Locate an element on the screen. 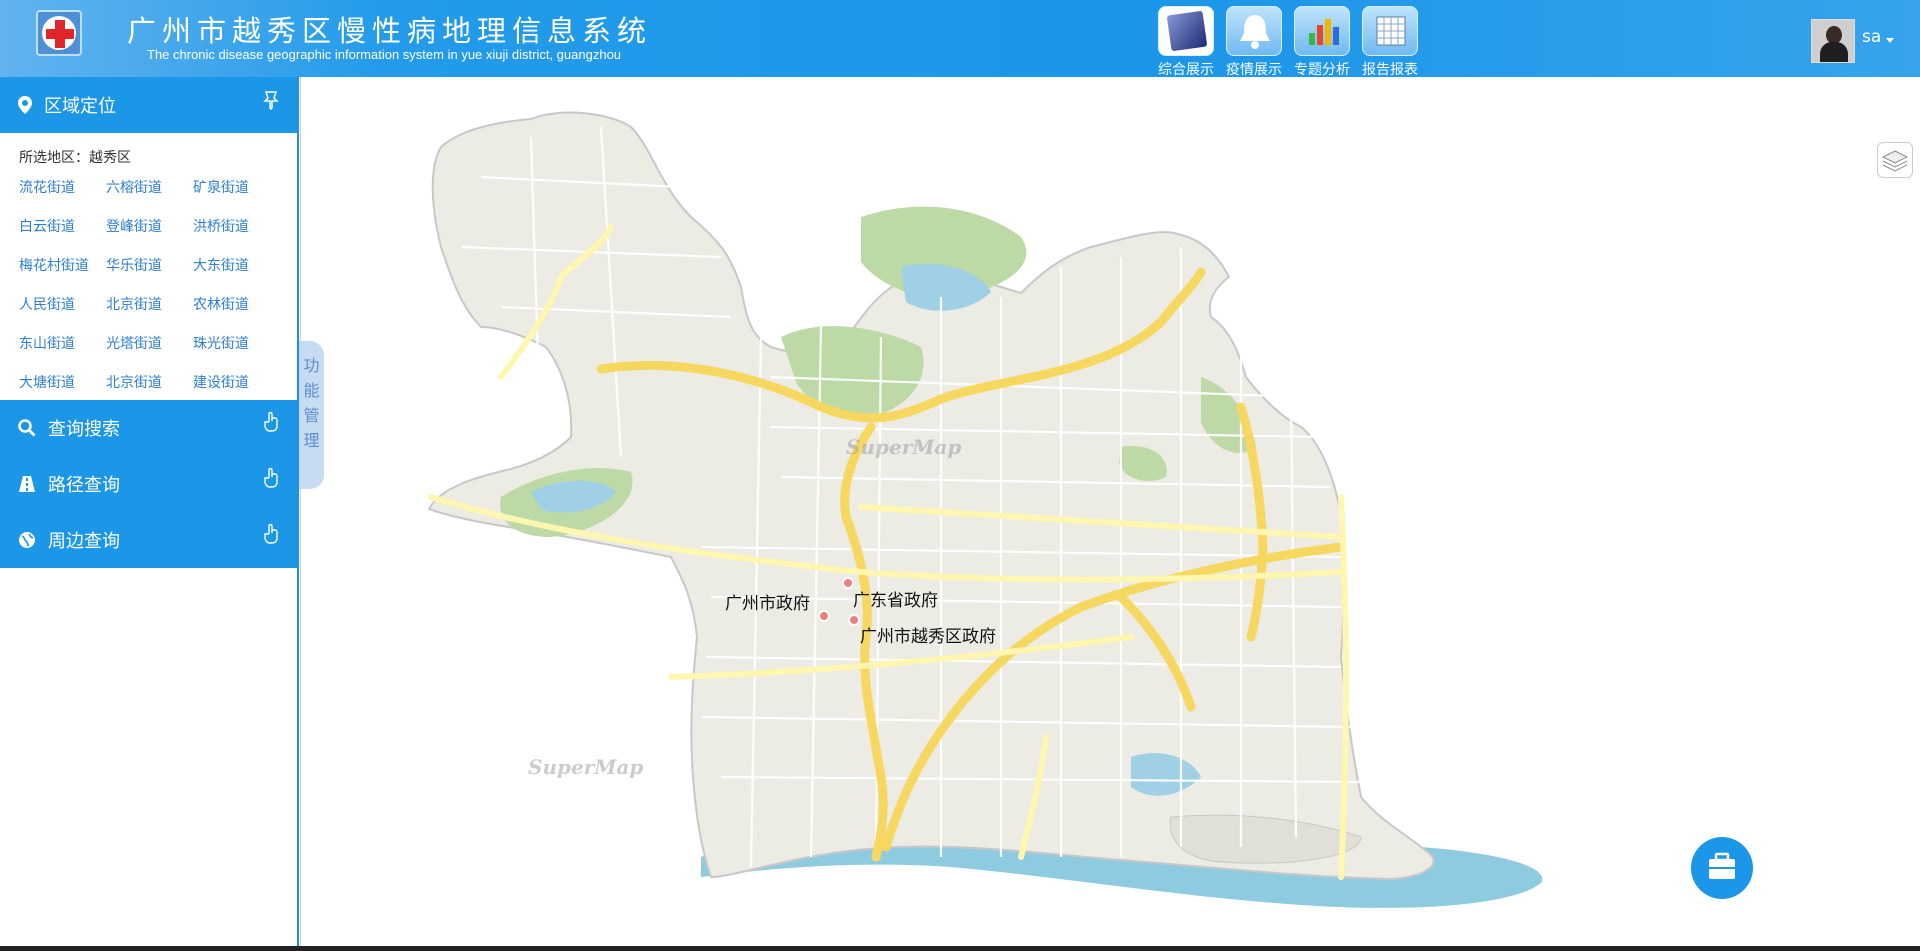  nav-label: 专题分析 is located at coordinates (1322, 70).